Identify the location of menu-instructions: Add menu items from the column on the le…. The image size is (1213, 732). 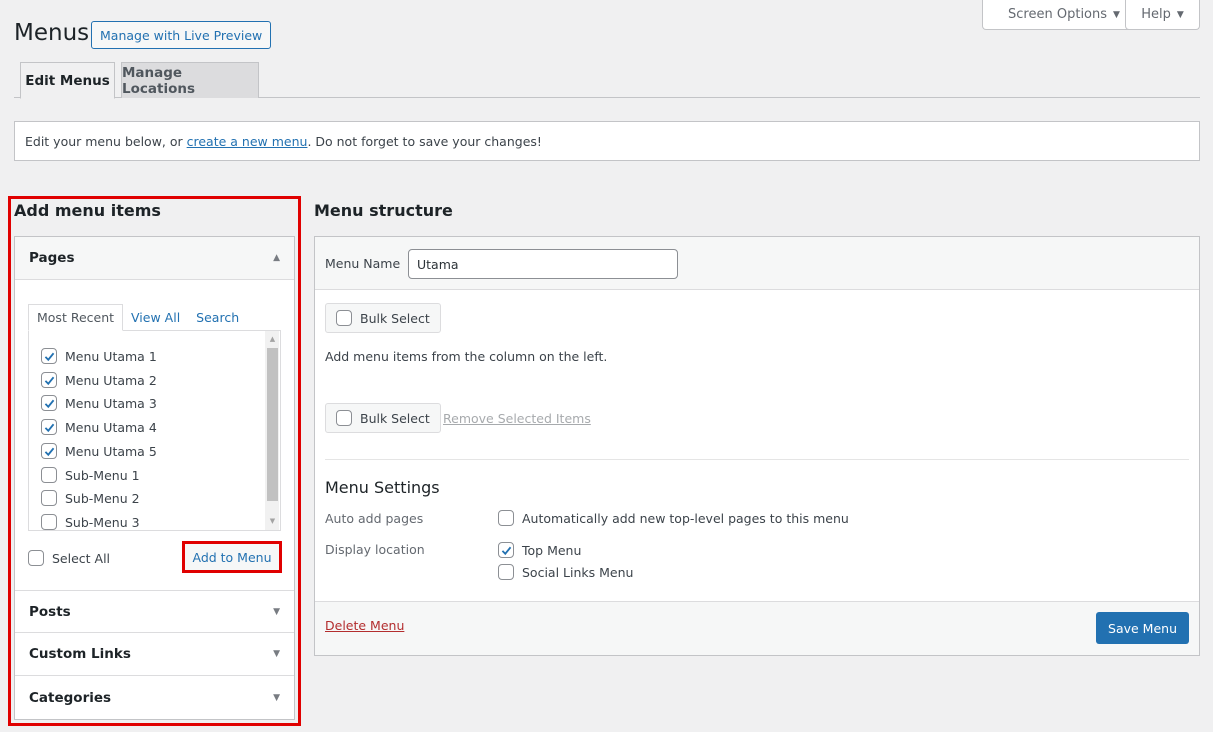
(466, 356).